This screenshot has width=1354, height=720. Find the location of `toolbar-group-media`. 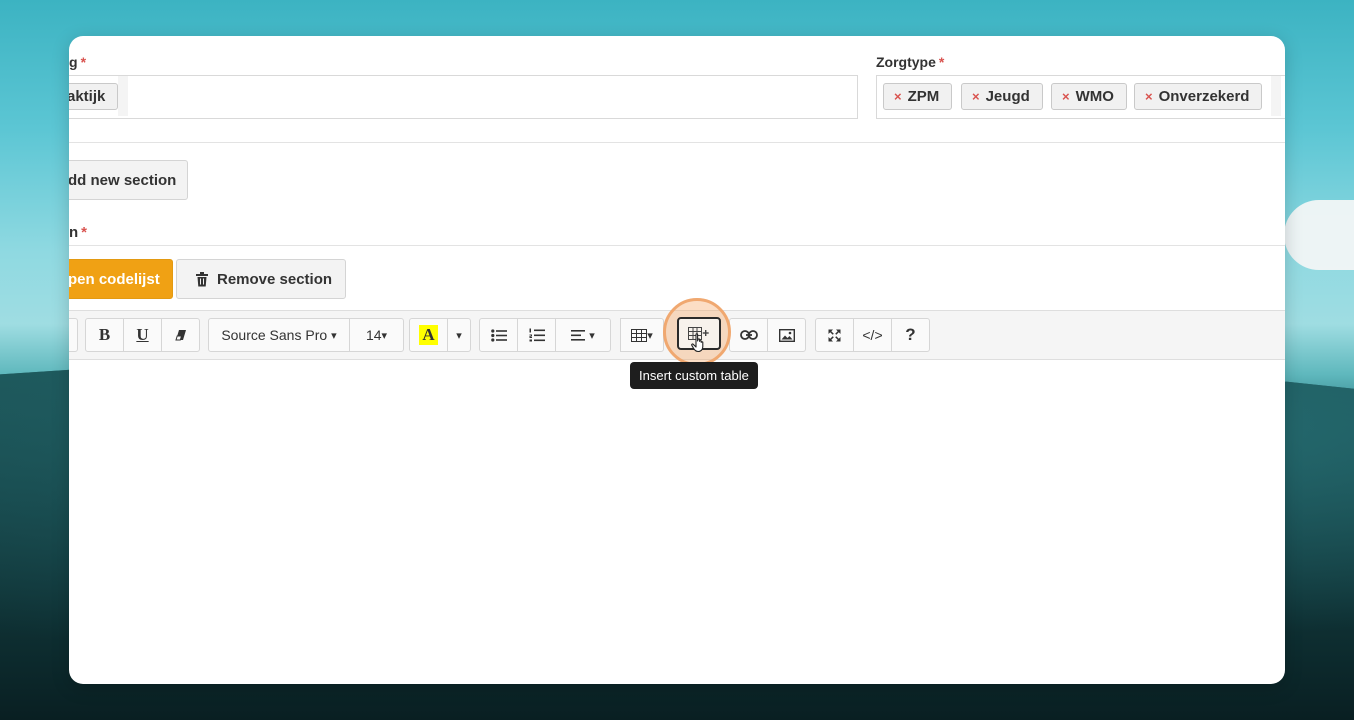

toolbar-group-media is located at coordinates (767, 335).